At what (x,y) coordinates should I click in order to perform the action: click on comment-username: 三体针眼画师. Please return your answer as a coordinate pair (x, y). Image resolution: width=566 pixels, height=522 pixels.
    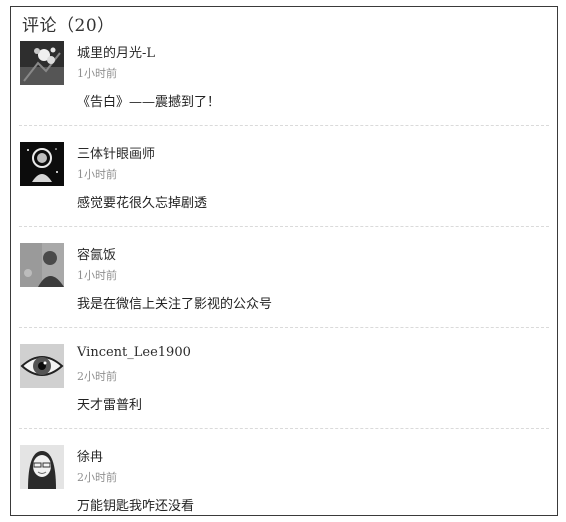
    Looking at the image, I should click on (116, 152).